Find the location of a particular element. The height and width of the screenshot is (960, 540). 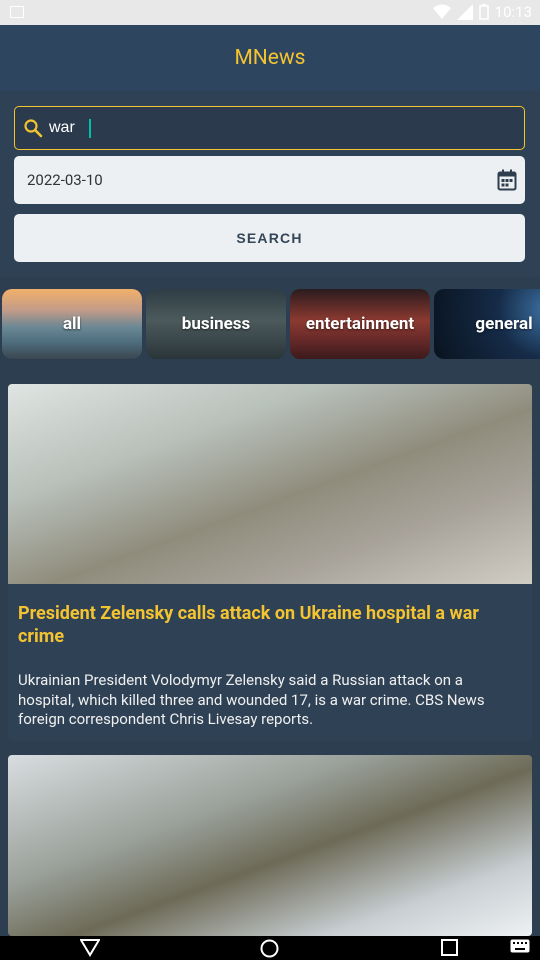

recents-icon is located at coordinates (449, 947).